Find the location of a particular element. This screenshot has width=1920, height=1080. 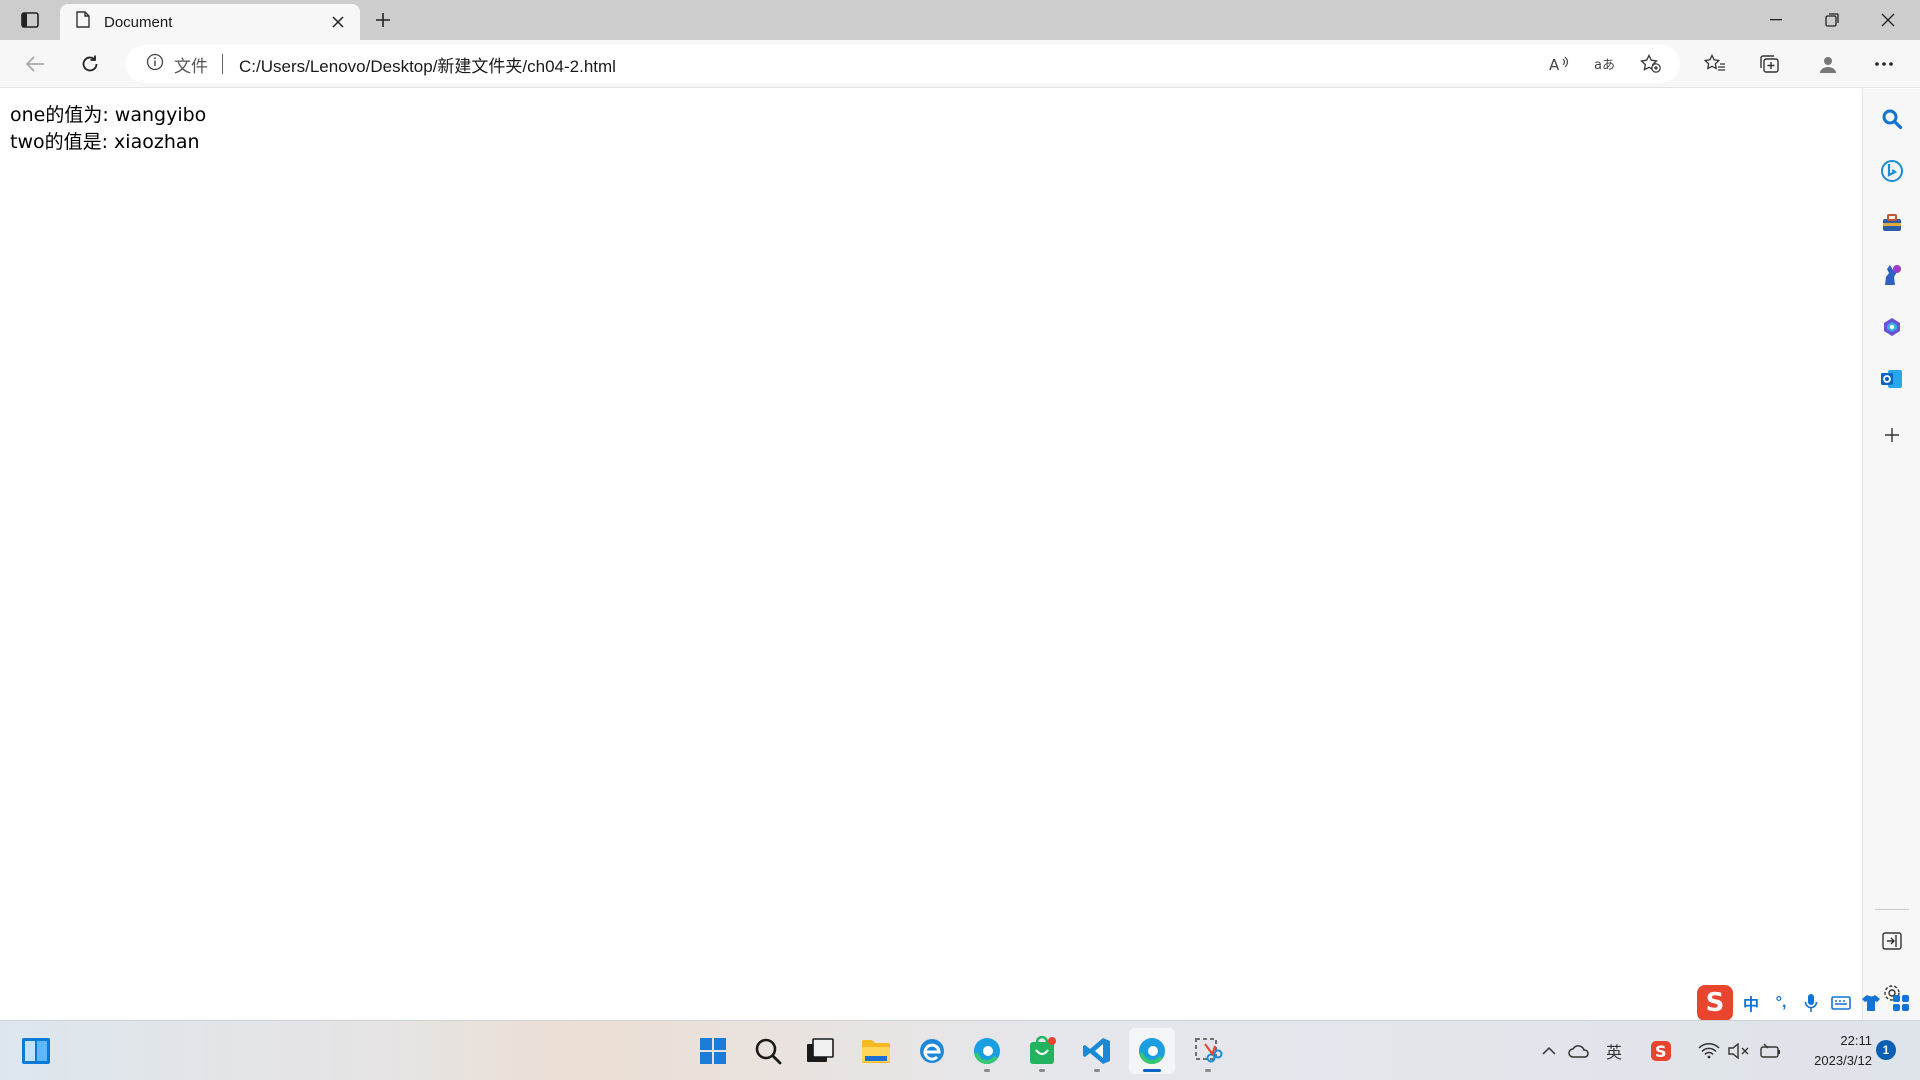

wechat-store-icon is located at coordinates (1042, 1051).